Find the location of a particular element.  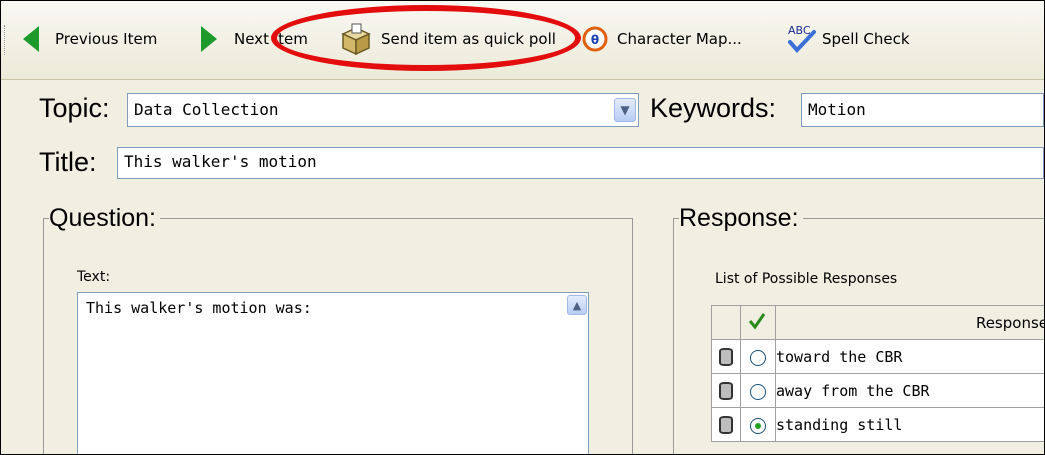

spell-check-label: Spell Check is located at coordinates (866, 39).